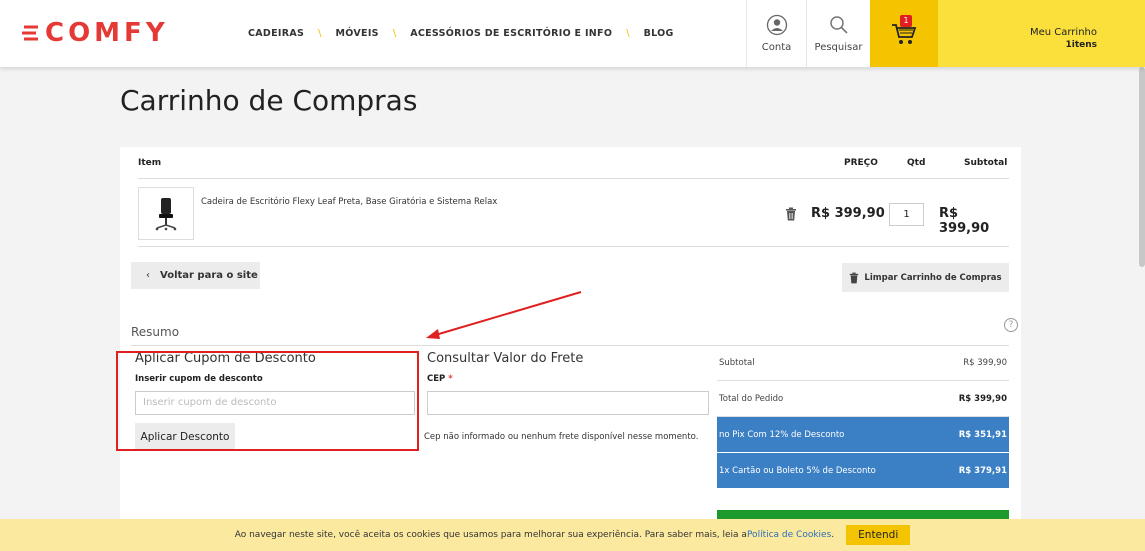 This screenshot has width=1145, height=551. Describe the element at coordinates (776, 25) in the screenshot. I see `user-icon` at that location.